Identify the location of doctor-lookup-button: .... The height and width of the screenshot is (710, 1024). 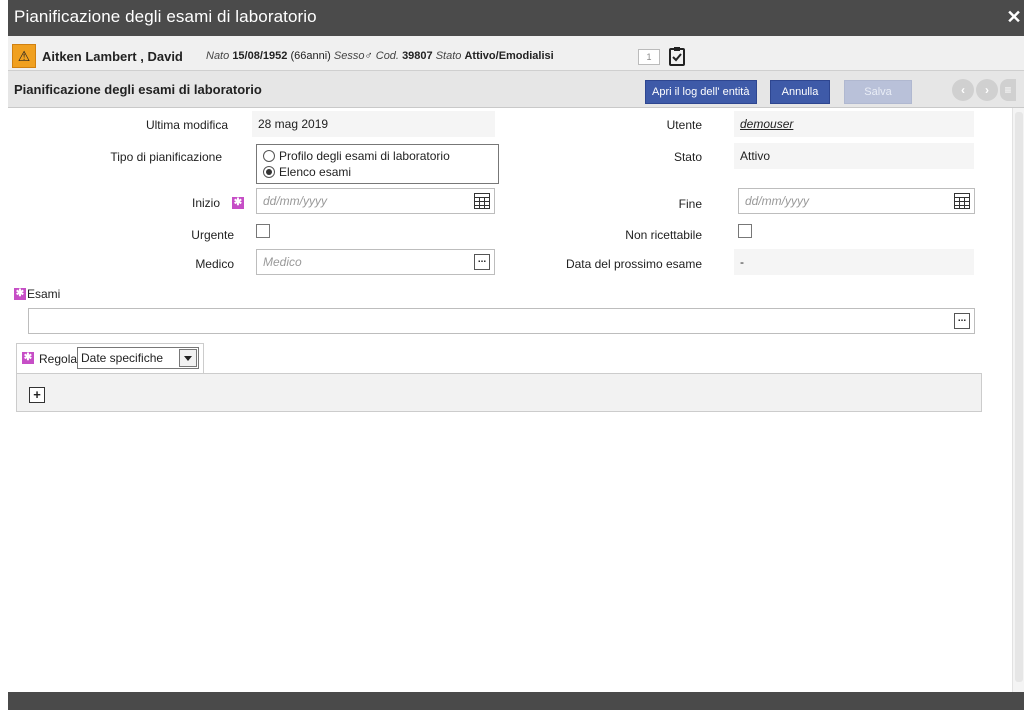
(482, 262).